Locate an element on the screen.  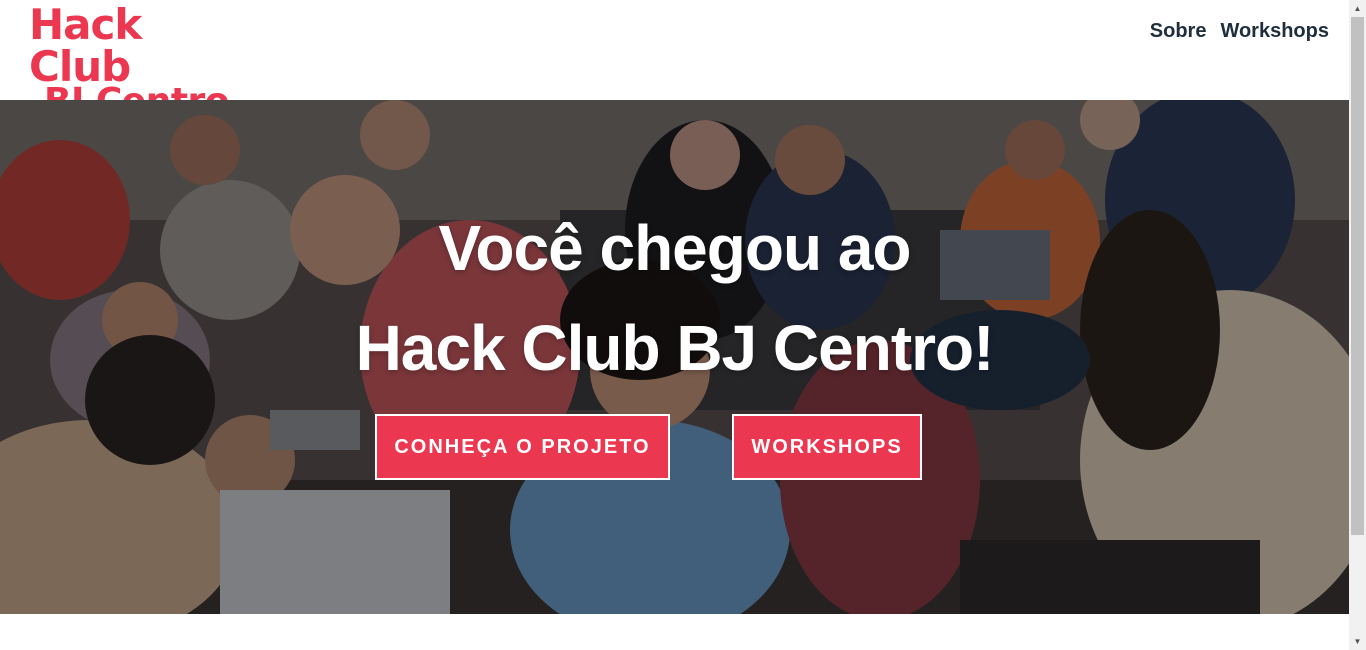
scrollbar-thumb is located at coordinates (1357, 276).